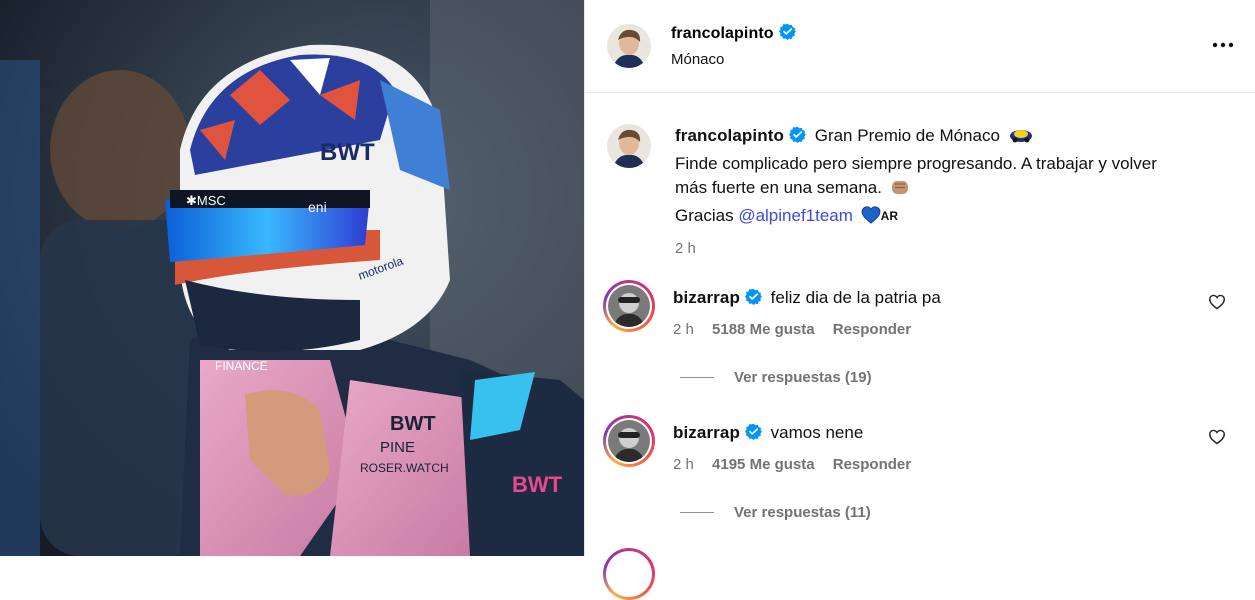 The image size is (1255, 600). I want to click on post-header: francolapinto Mónaco, so click(920, 46).